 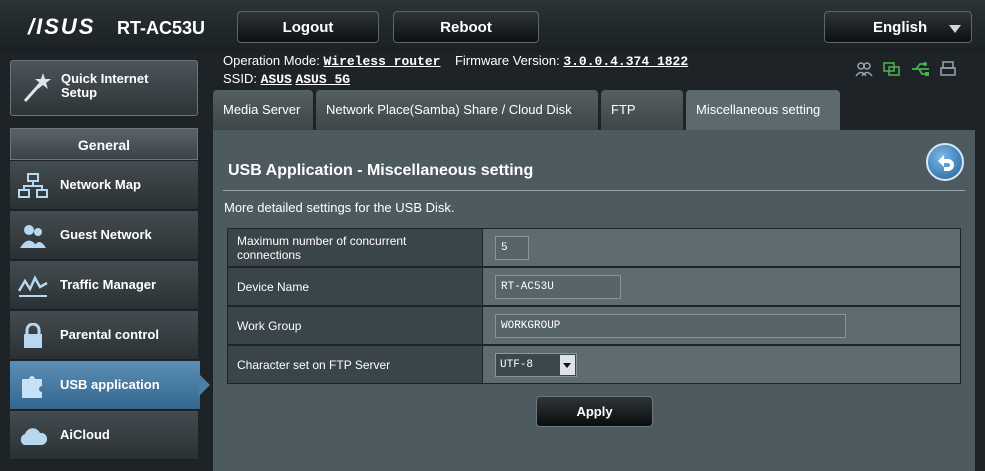 I want to click on network-map-icon, so click(x=33, y=185).